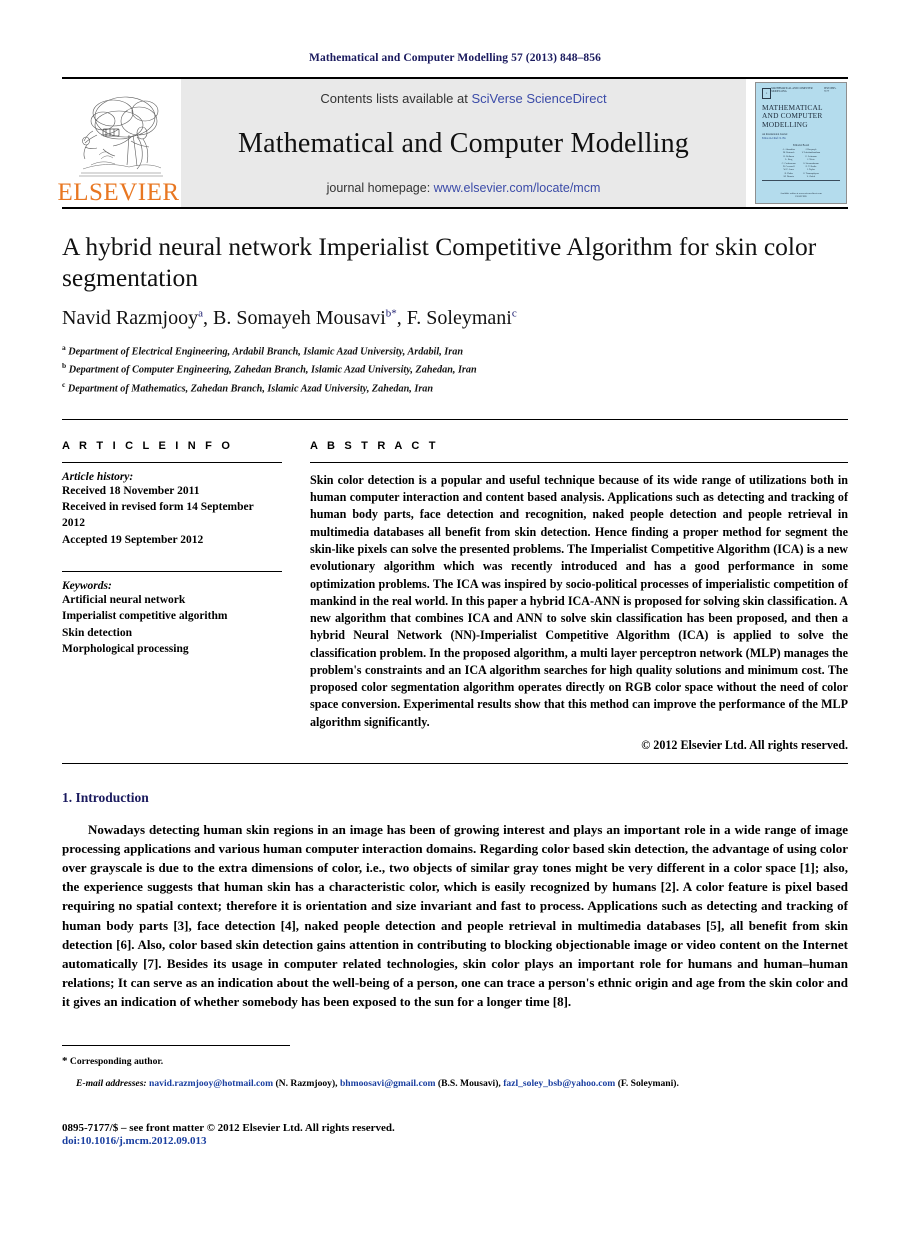  I want to click on corresponding-author-text: Corresponding author., so click(116, 1062).